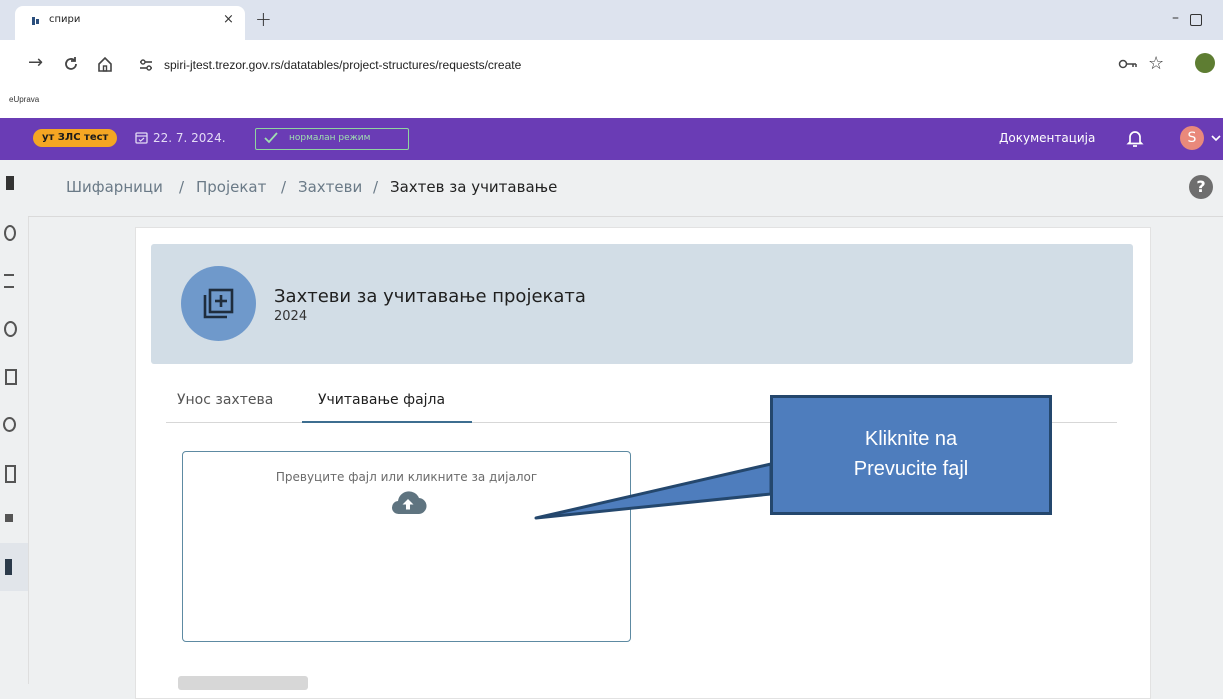  Describe the element at coordinates (1135, 138) in the screenshot. I see `bell-icon` at that location.